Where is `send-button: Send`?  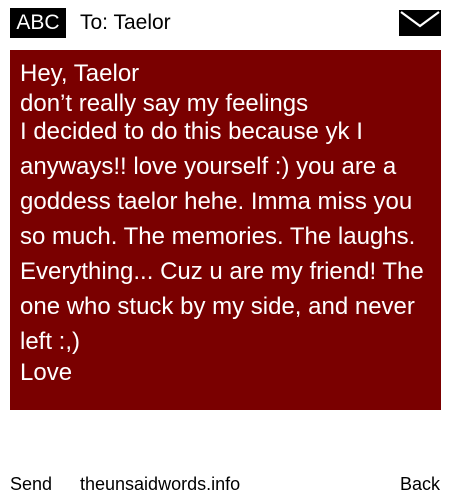 send-button: Send is located at coordinates (31, 484).